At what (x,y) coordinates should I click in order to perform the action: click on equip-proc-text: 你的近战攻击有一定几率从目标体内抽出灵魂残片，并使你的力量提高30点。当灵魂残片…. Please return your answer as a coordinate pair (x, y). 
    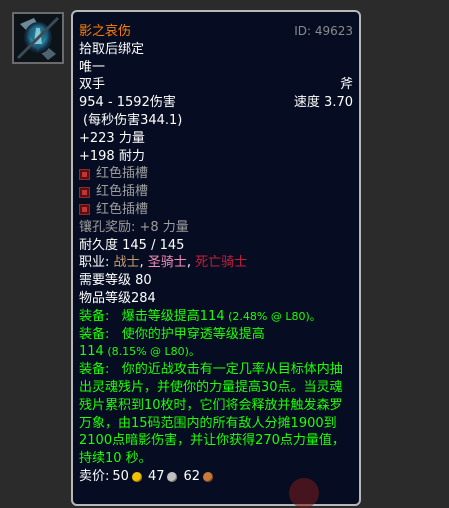
    Looking at the image, I should click on (212, 414).